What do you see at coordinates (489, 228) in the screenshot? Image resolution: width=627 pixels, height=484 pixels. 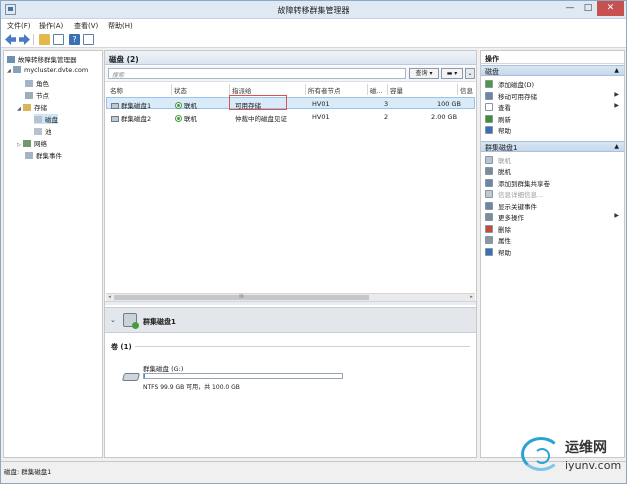 I see `delete-icon` at bounding box center [489, 228].